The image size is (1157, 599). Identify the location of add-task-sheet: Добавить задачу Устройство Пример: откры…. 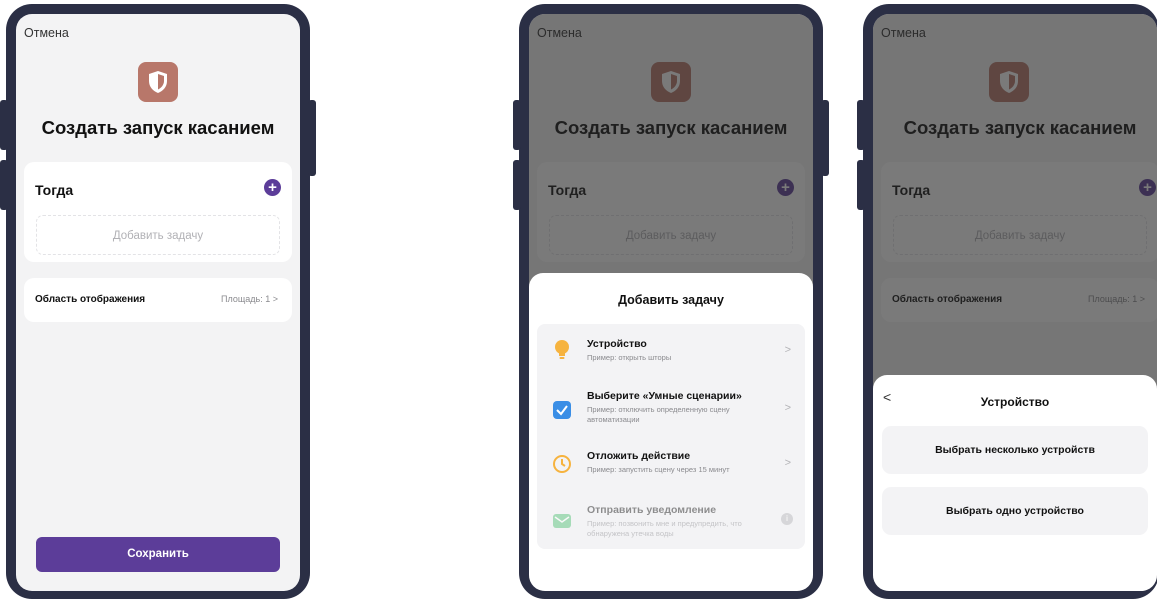
(671, 432).